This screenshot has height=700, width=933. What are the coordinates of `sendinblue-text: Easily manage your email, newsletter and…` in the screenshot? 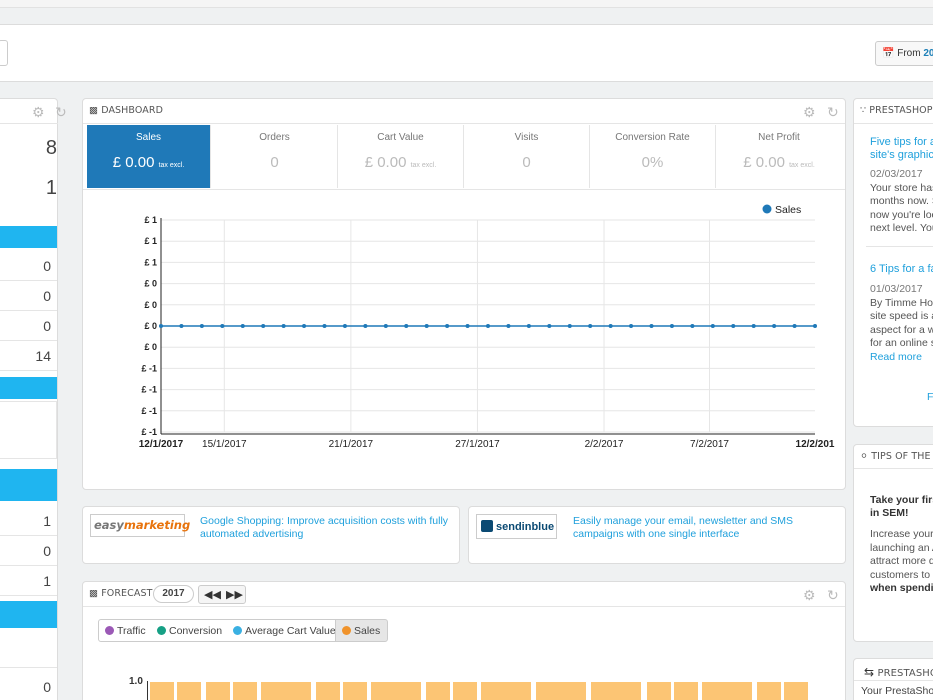 It's located at (683, 528).